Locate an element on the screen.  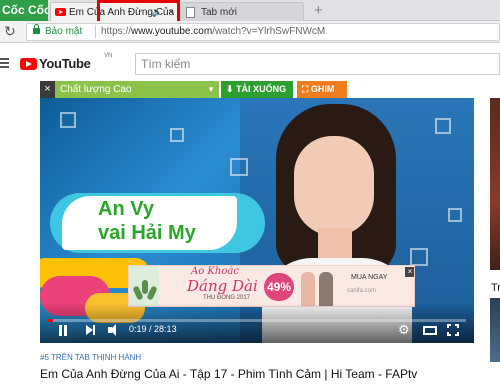
time-total: 28:13 is located at coordinates (165, 329).